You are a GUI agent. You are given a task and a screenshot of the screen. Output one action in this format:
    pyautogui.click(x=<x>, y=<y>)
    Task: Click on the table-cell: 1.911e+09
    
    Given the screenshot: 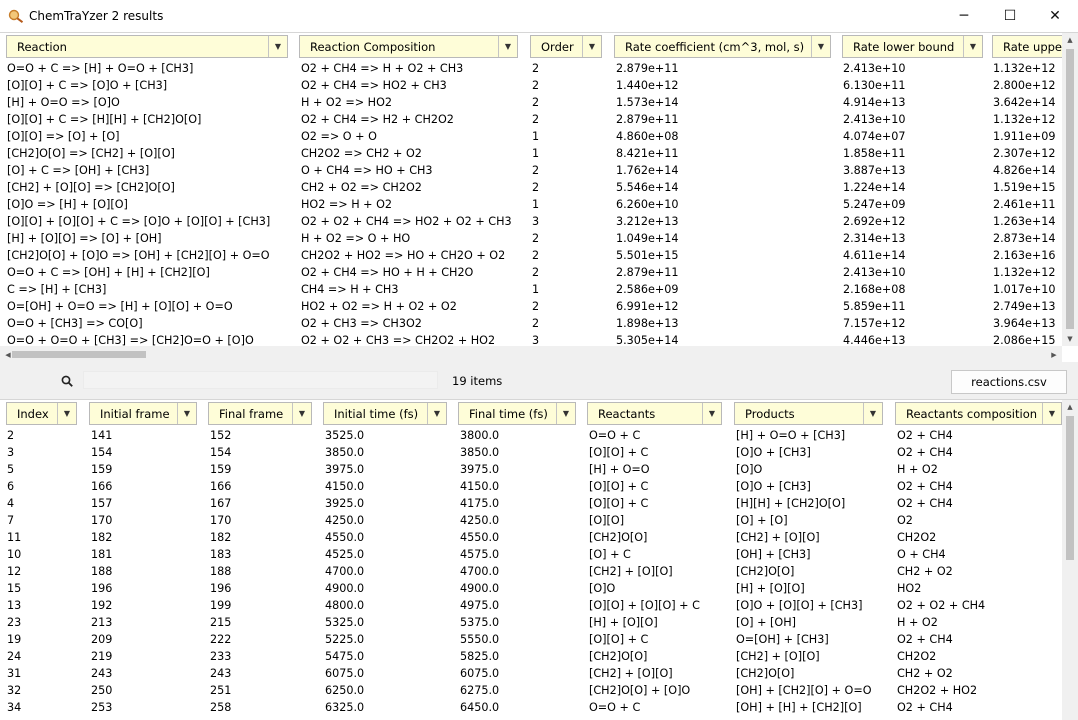 What is the action you would take?
    pyautogui.click(x=1024, y=136)
    